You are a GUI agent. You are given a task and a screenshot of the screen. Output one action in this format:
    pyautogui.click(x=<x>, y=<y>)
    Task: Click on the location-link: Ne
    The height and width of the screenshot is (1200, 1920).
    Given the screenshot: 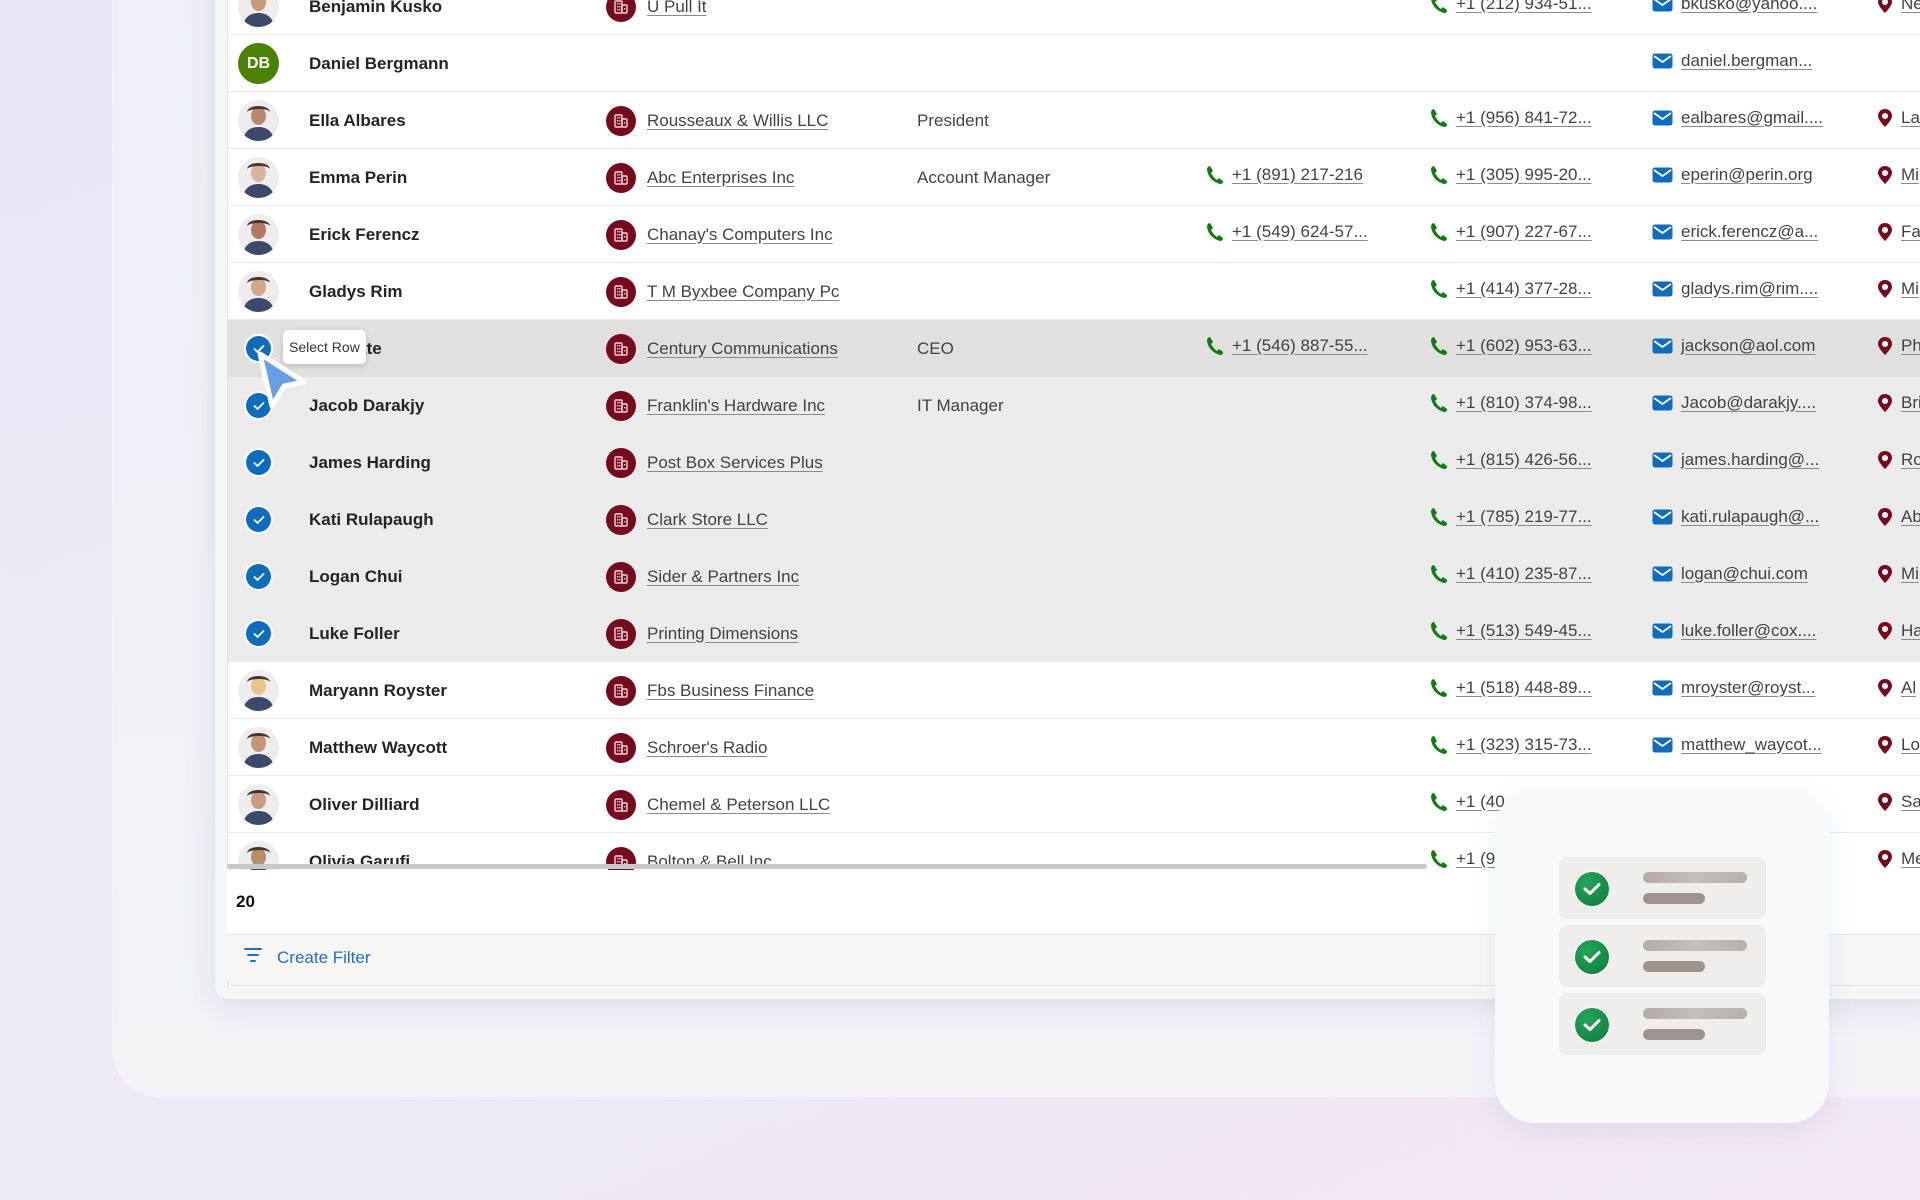 What is the action you would take?
    pyautogui.click(x=1910, y=7)
    